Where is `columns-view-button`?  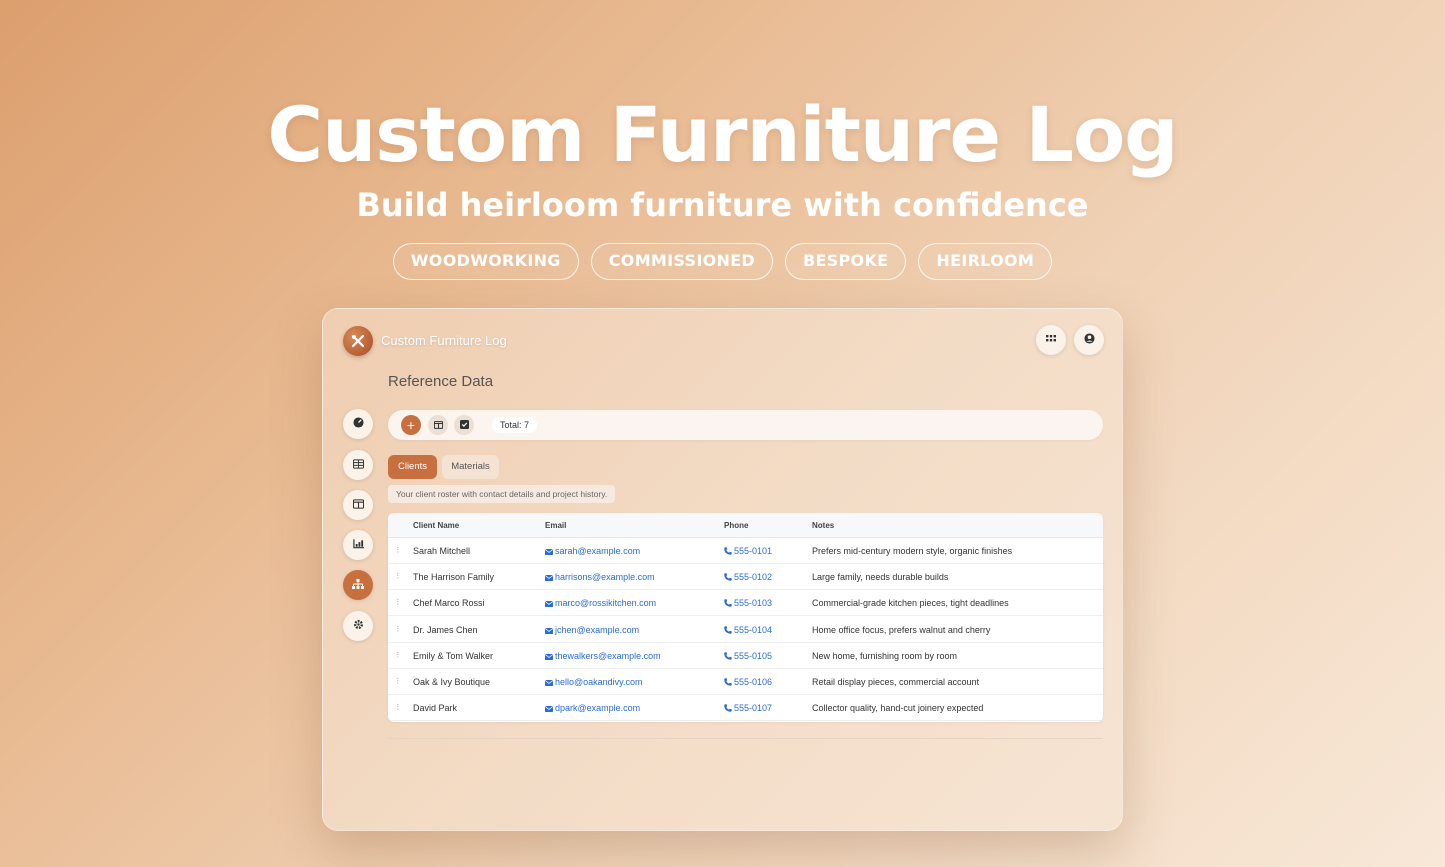 columns-view-button is located at coordinates (438, 425).